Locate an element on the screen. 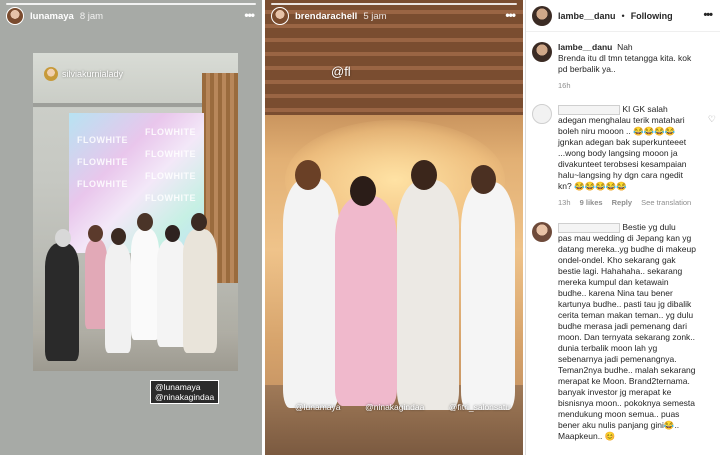  comment-line: merapat ke Moon. Brand2ternama. is located at coordinates (624, 381).